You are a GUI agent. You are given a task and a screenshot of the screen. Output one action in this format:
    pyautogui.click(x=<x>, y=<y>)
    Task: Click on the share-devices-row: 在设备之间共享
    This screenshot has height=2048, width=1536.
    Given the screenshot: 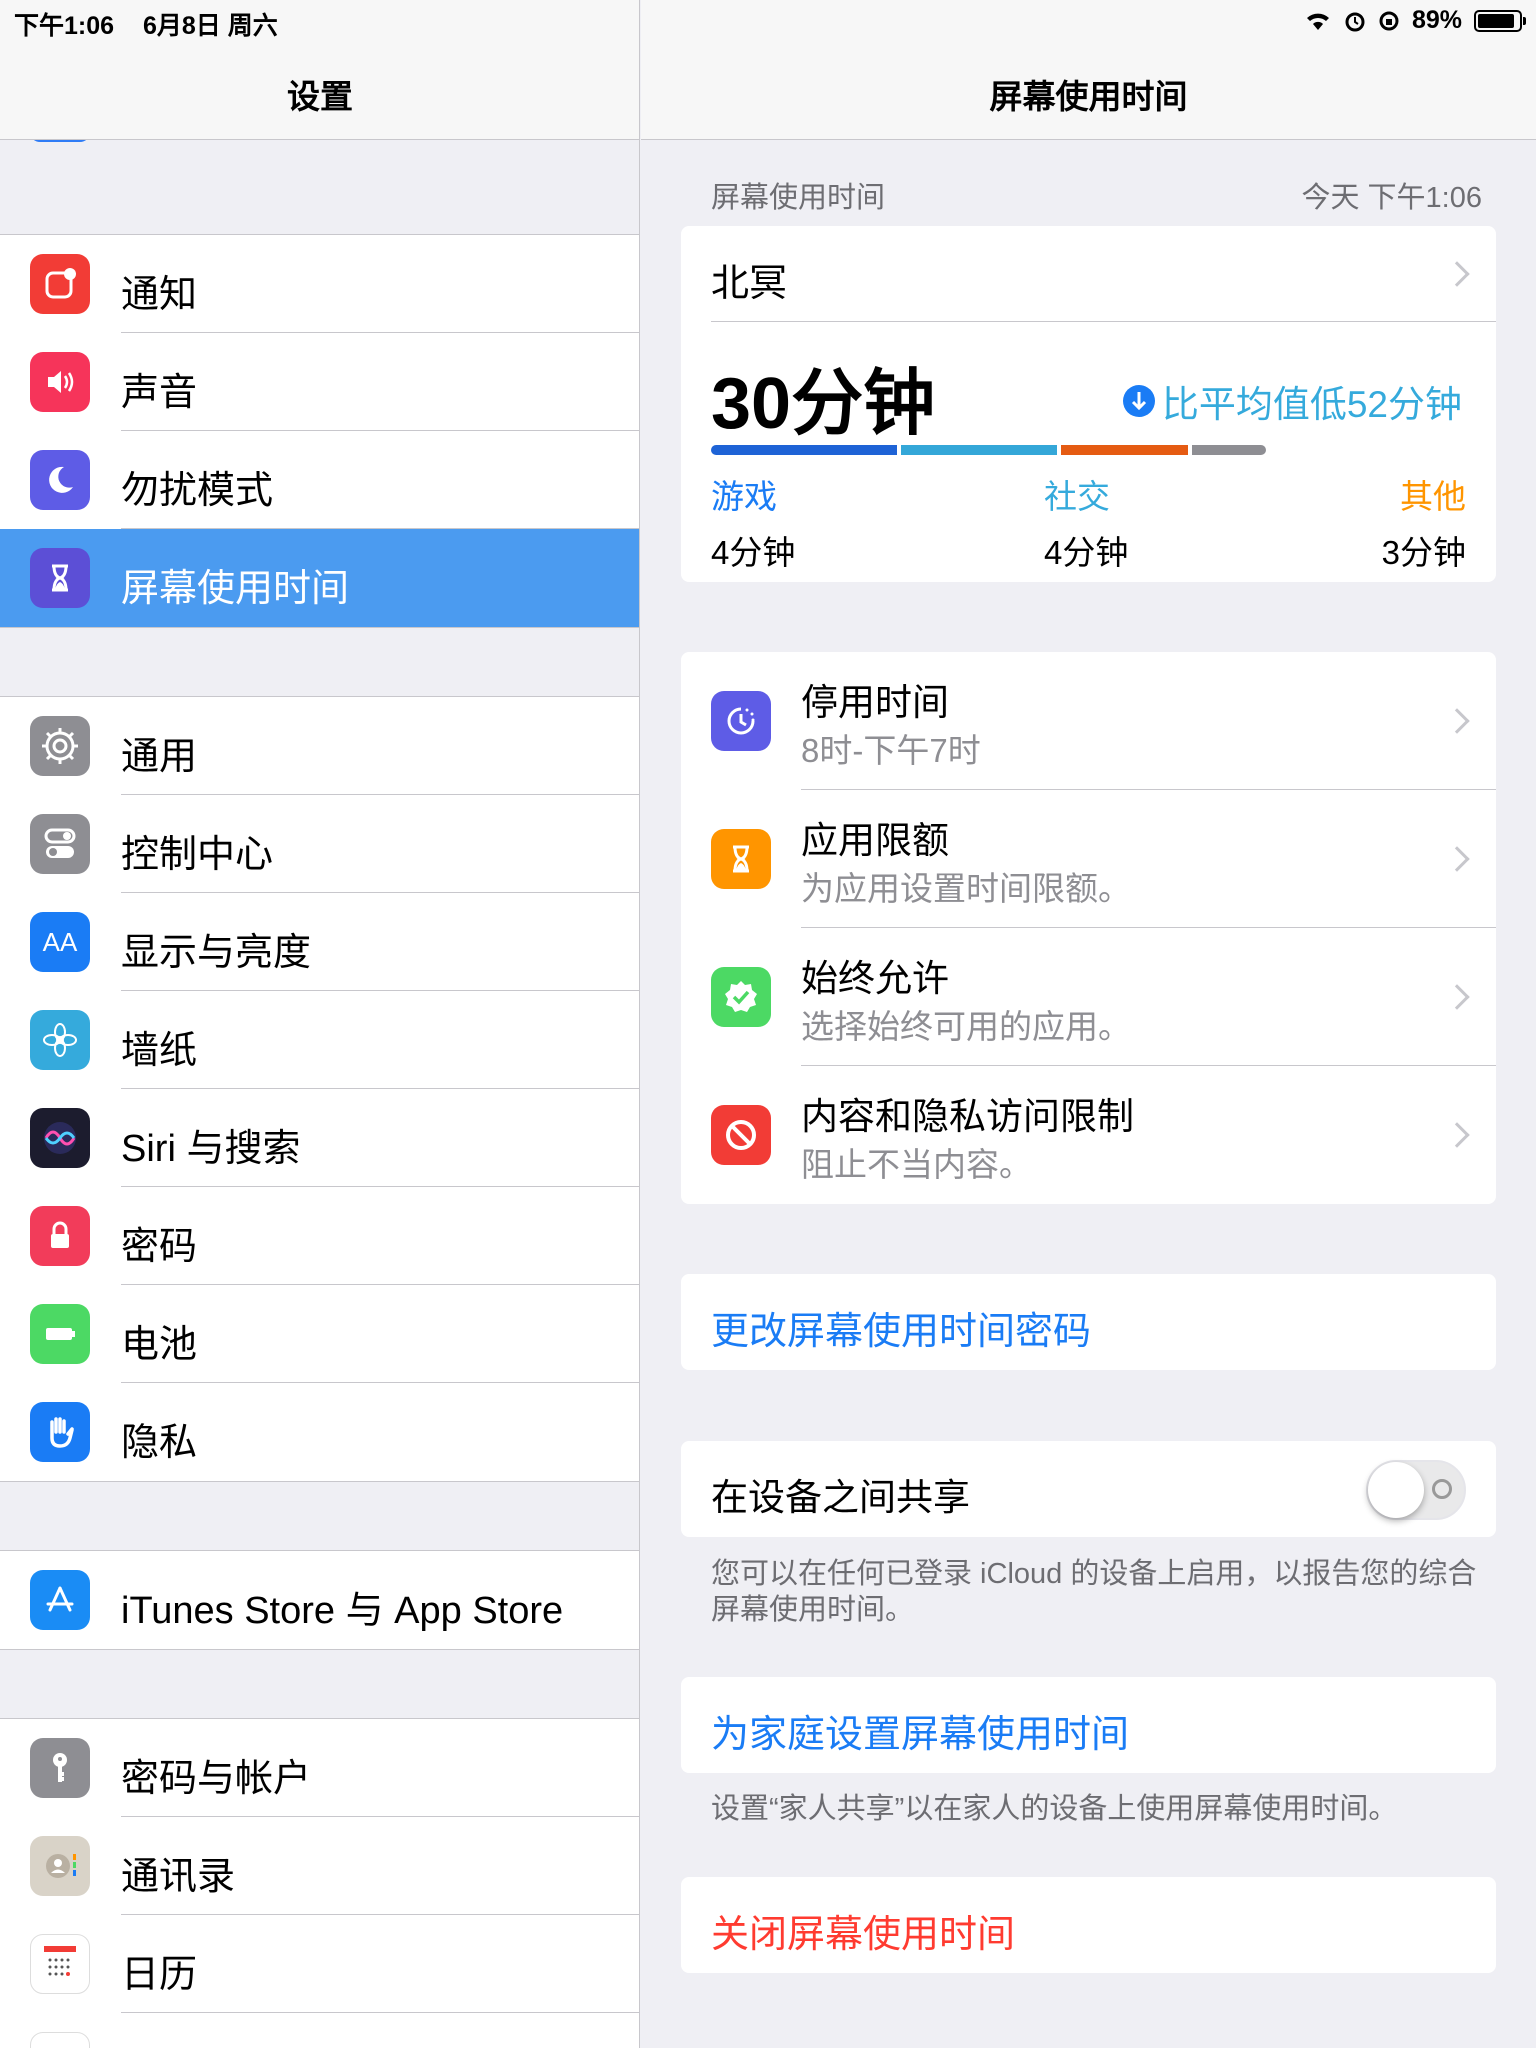 What is the action you would take?
    pyautogui.click(x=1088, y=1489)
    